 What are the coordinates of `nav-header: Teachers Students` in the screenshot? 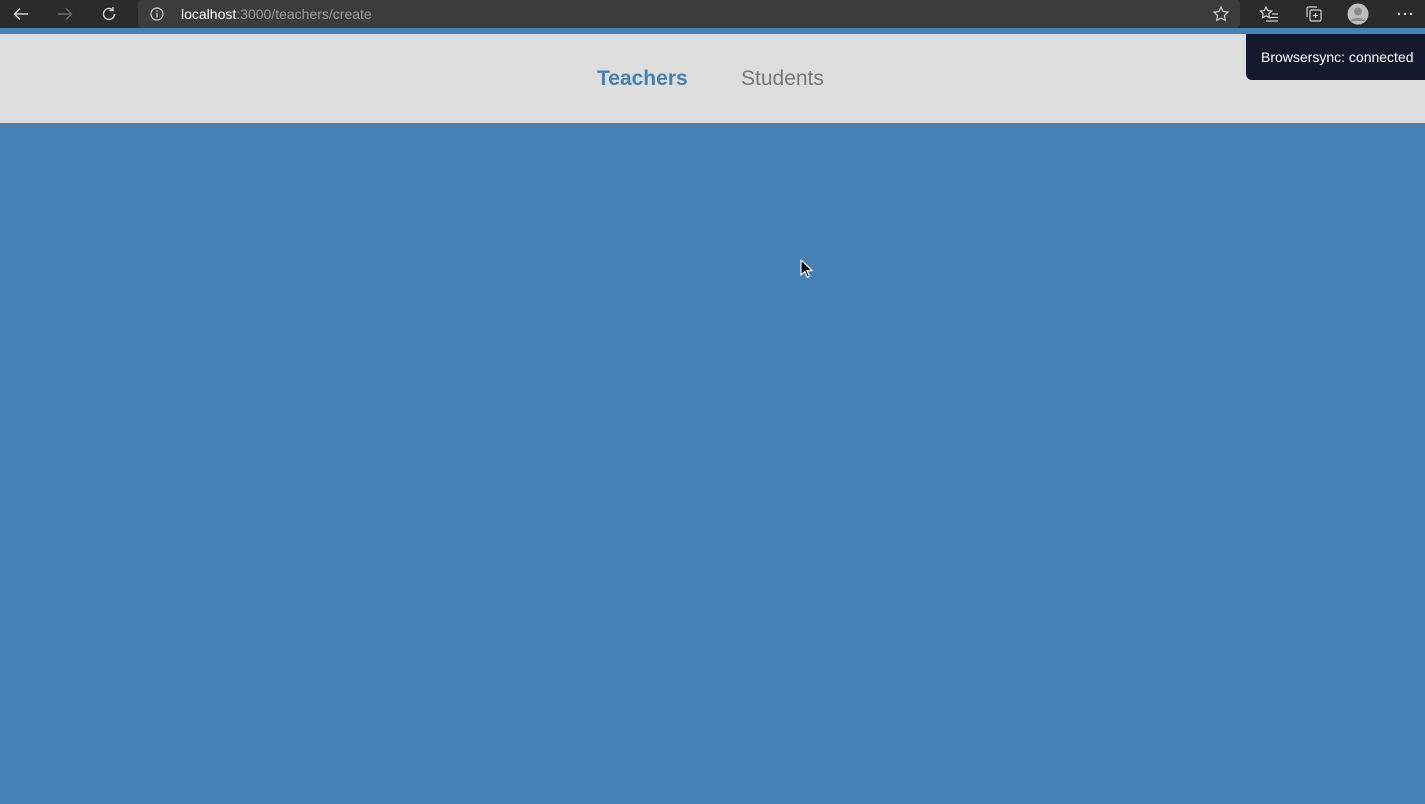 It's located at (712, 78).